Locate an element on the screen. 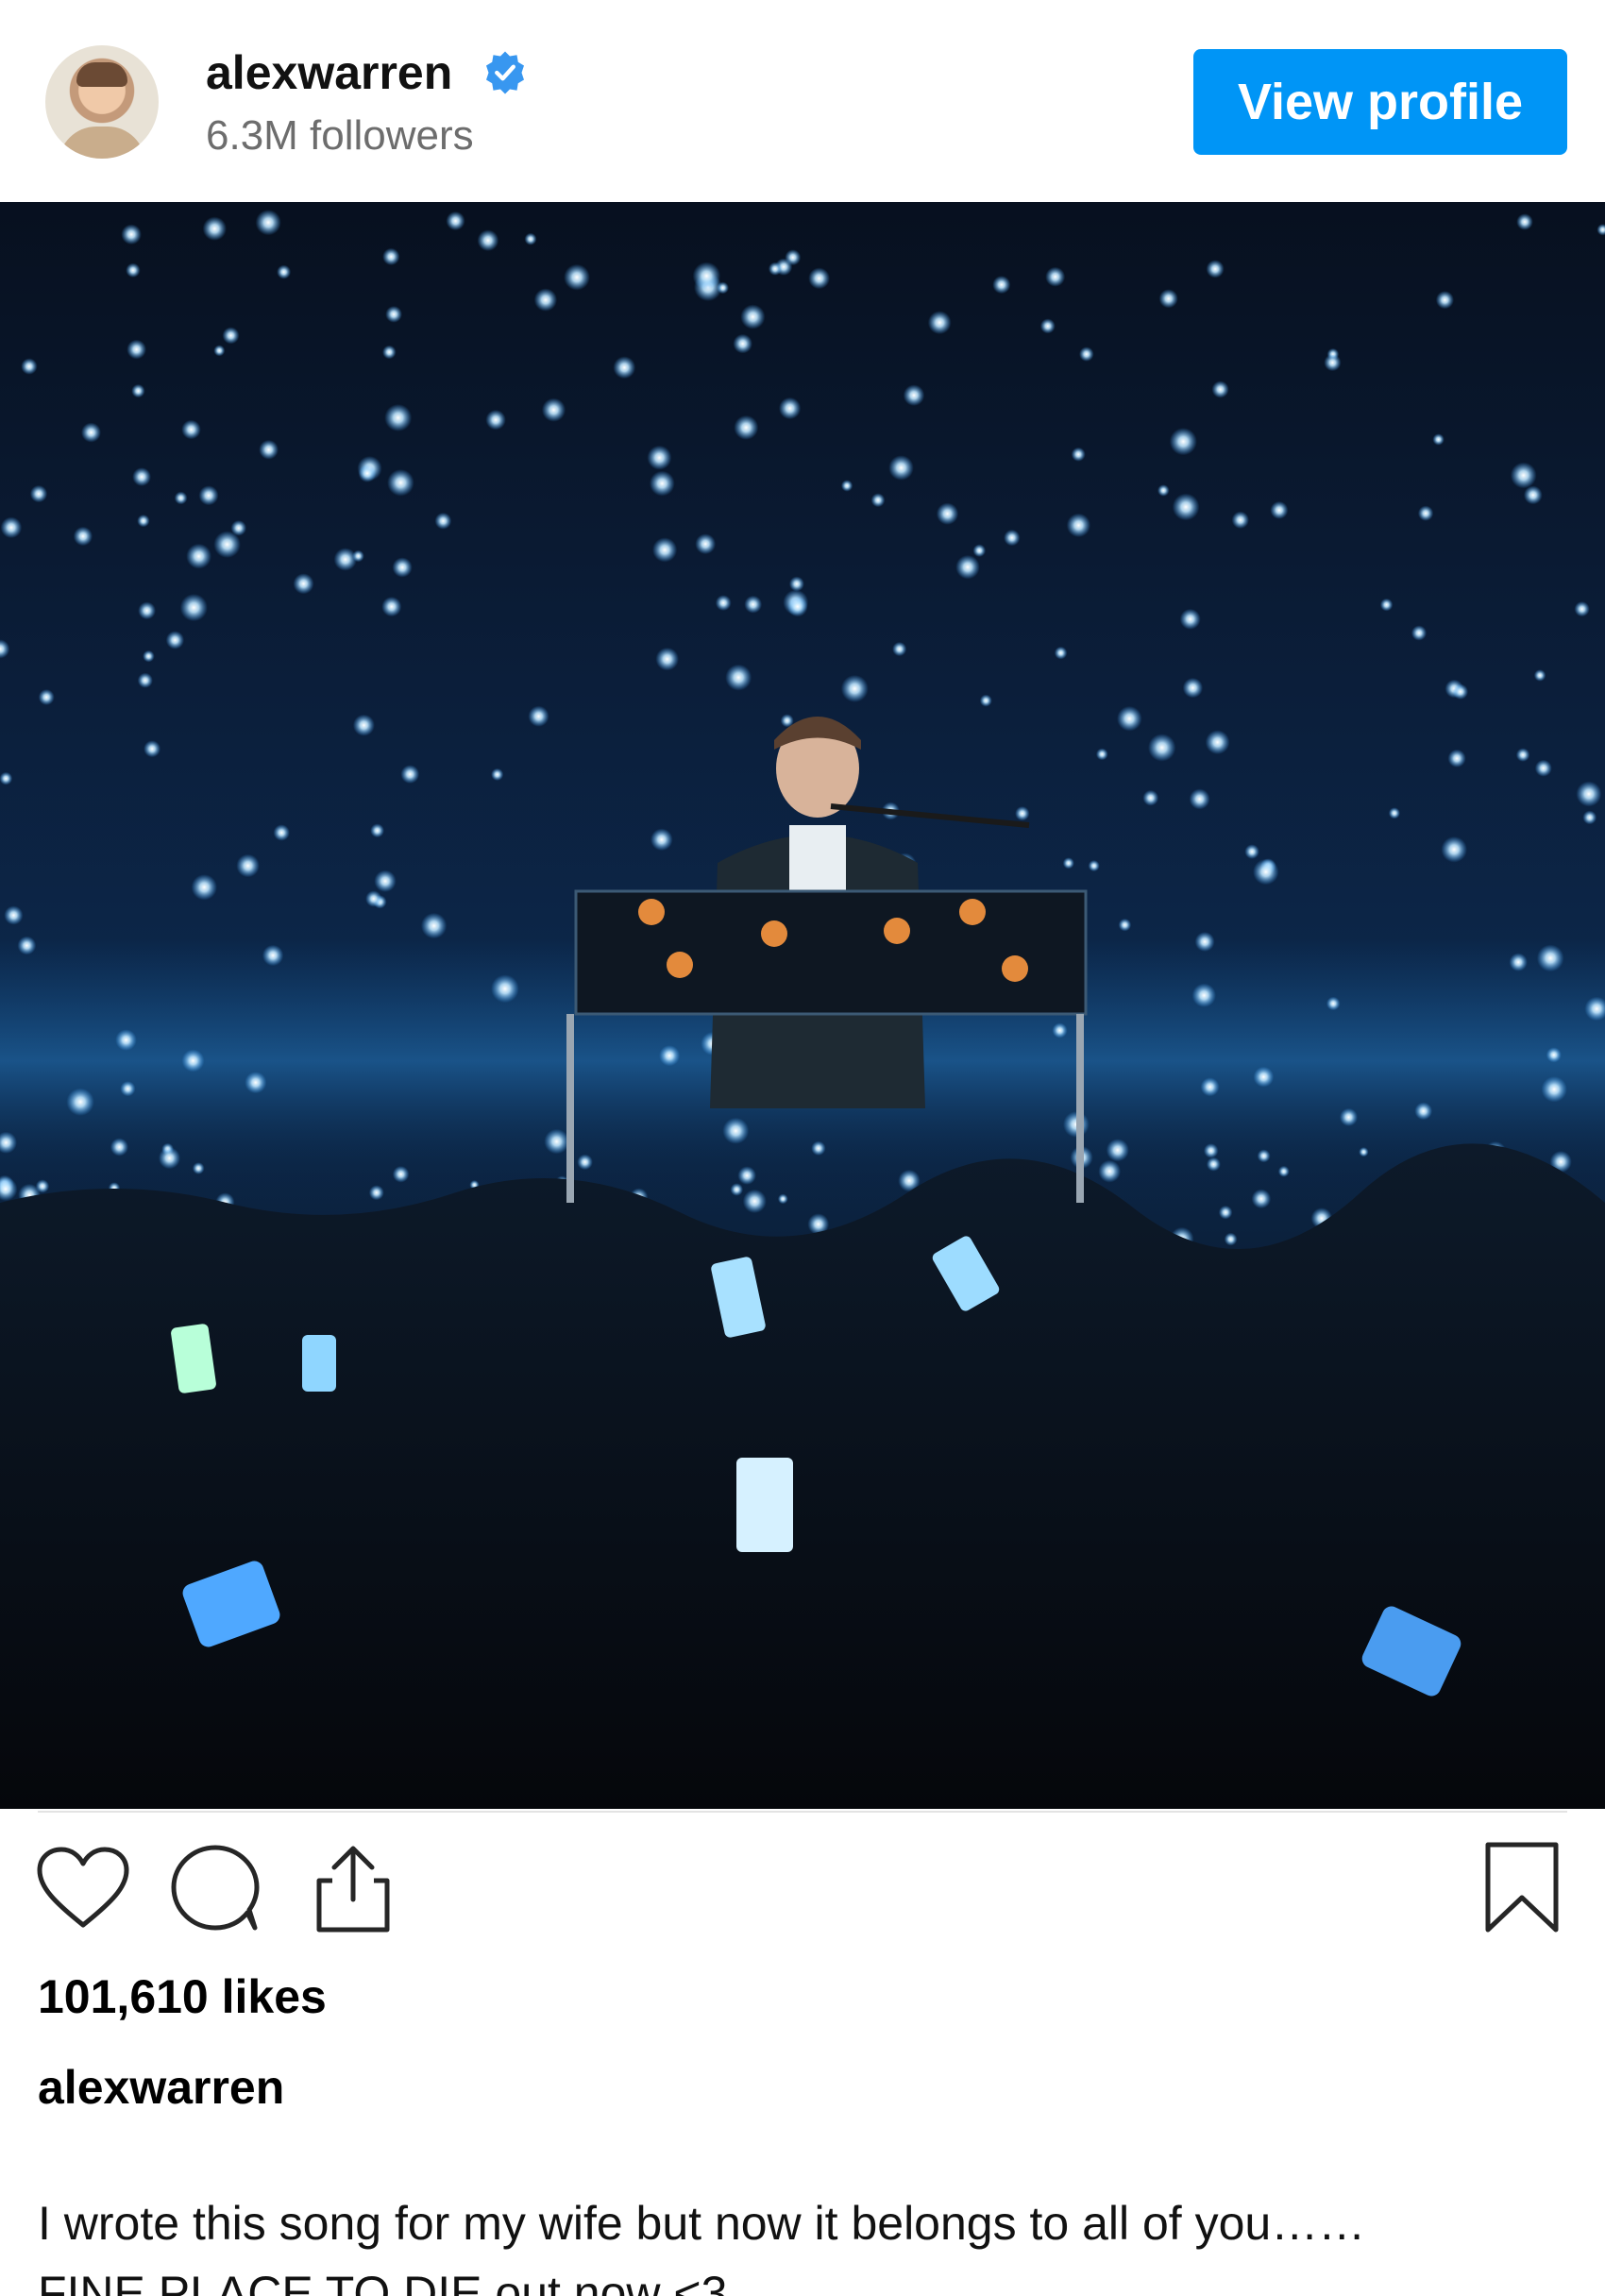  verified-badge-icon is located at coordinates (505, 72).